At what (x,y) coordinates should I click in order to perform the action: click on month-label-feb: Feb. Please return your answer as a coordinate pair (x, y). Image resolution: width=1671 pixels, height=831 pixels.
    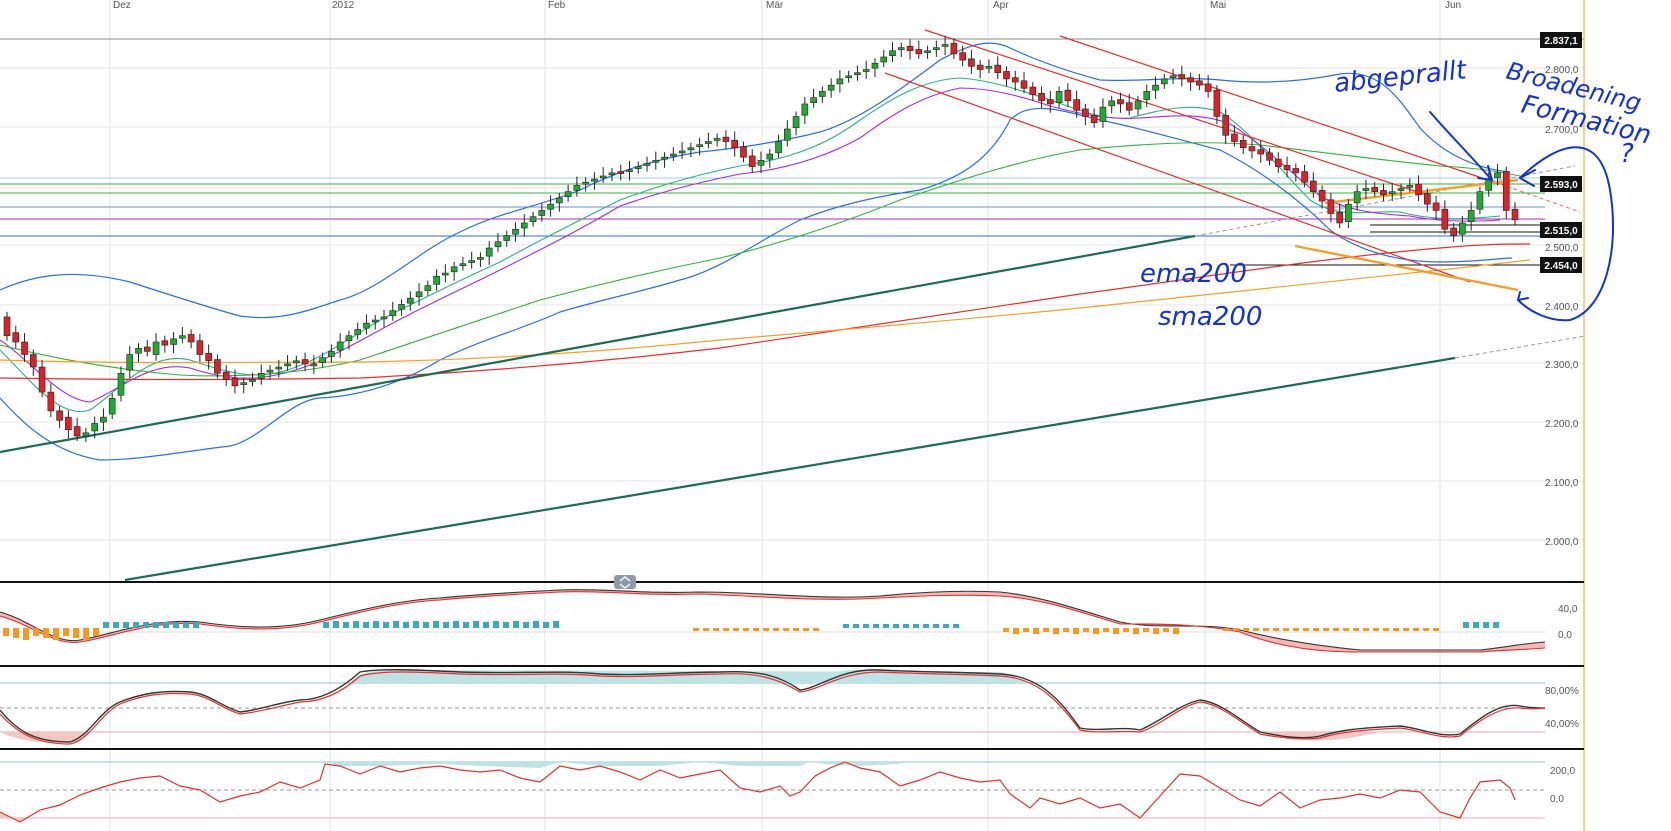
    Looking at the image, I should click on (557, 5).